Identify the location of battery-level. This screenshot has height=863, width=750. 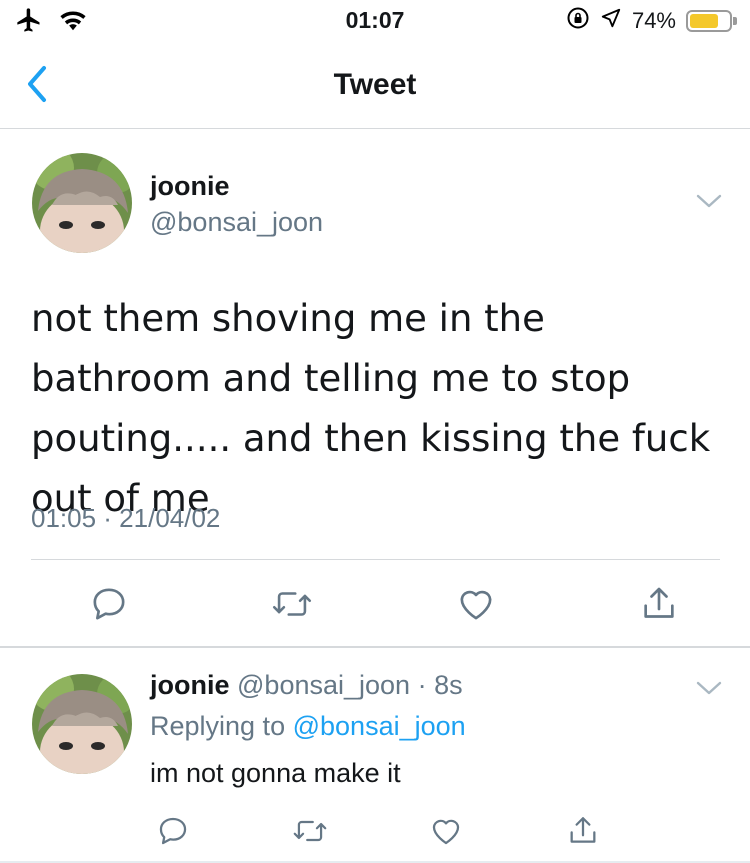
(704, 20).